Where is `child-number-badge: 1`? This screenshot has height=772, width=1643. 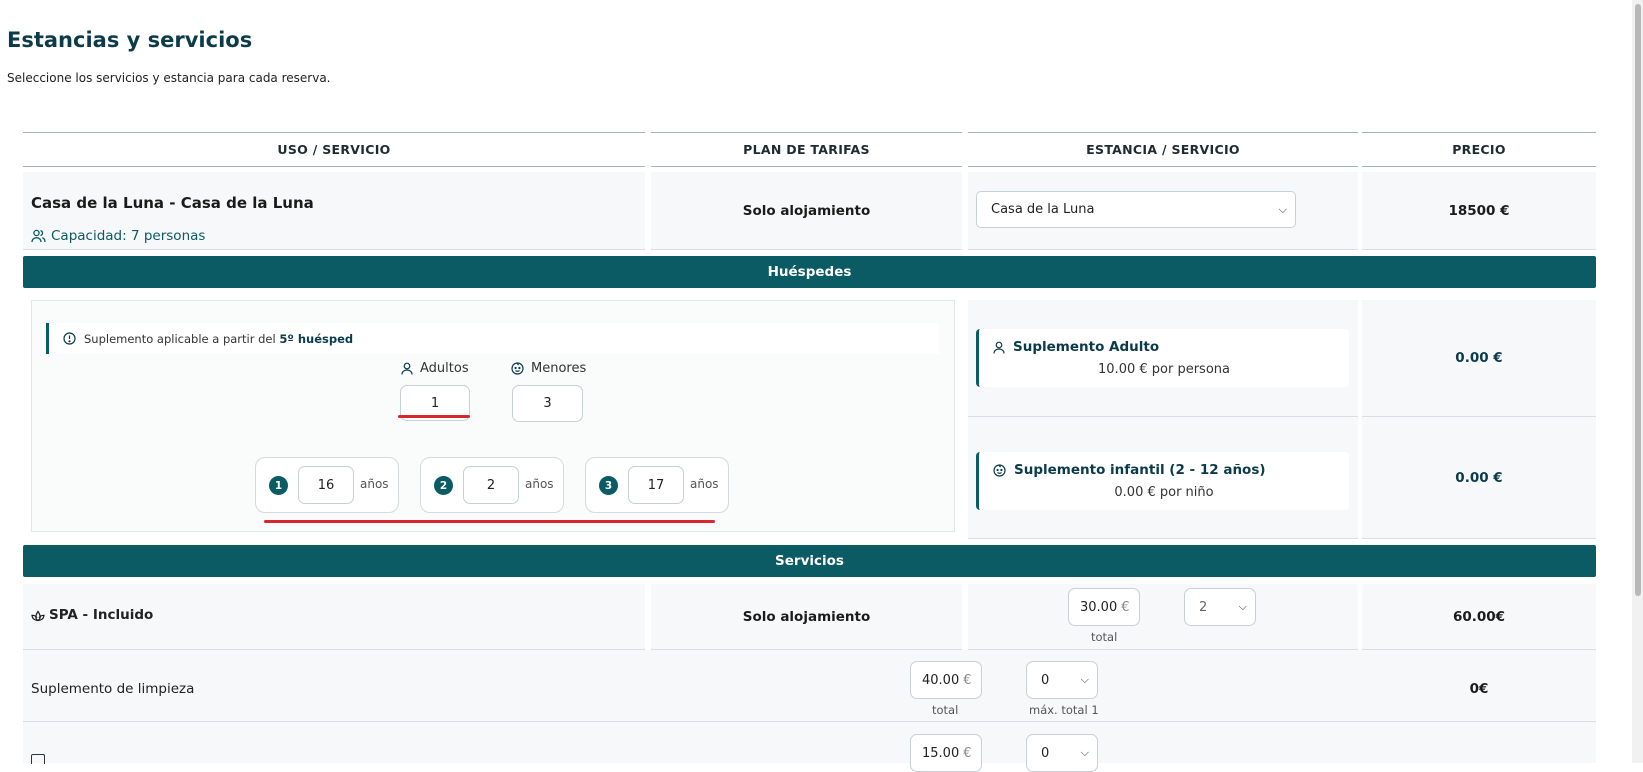
child-number-badge: 1 is located at coordinates (278, 485).